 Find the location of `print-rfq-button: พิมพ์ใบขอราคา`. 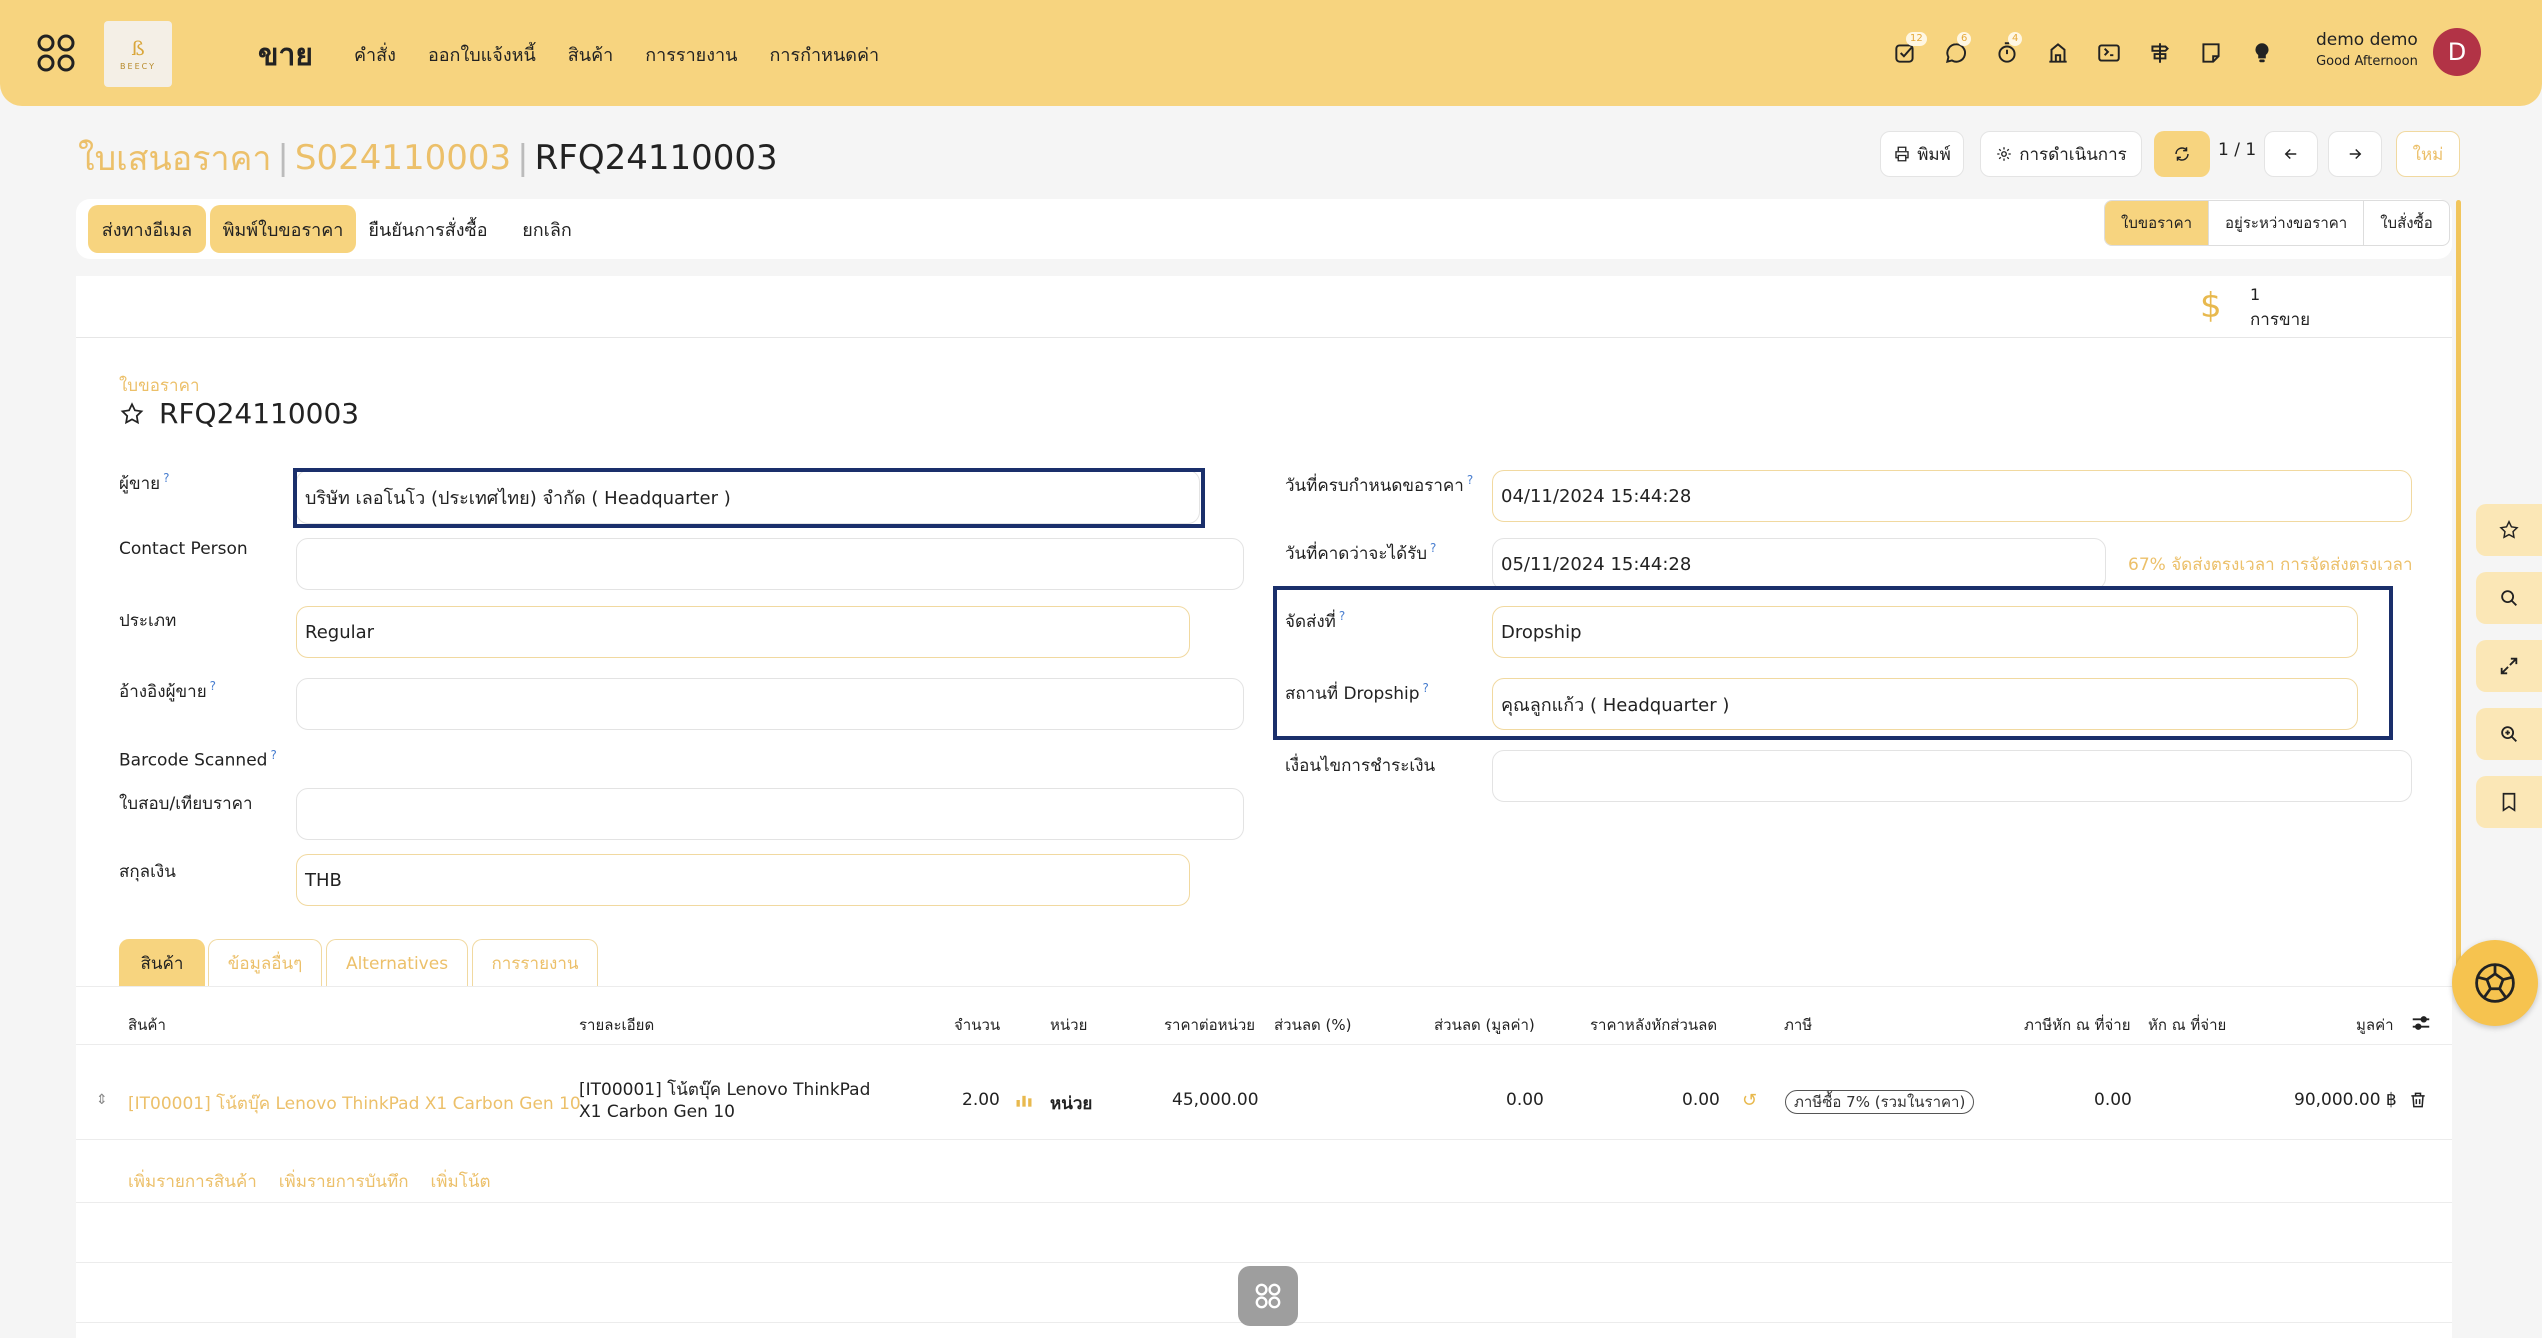

print-rfq-button: พิมพ์ใบขอราคา is located at coordinates (283, 229).